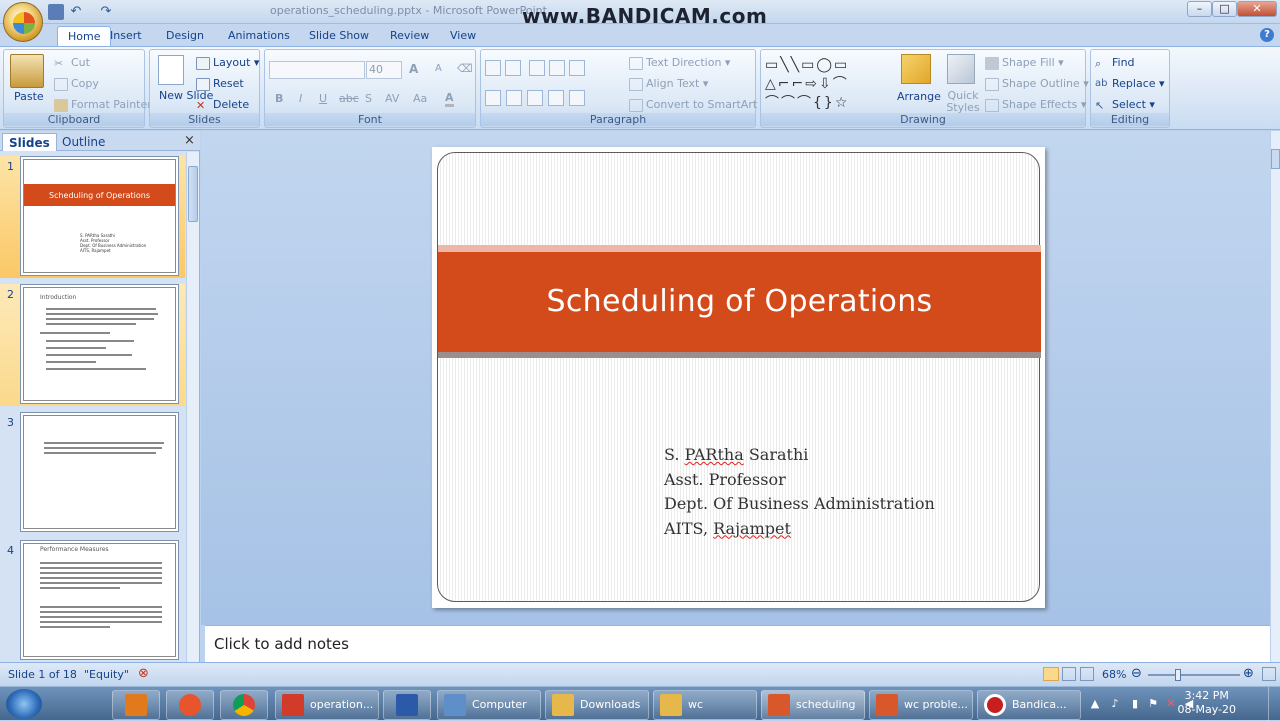 The width and height of the screenshot is (1280, 721). What do you see at coordinates (1115, 63) in the screenshot?
I see `find-button: ⌕ Find` at bounding box center [1115, 63].